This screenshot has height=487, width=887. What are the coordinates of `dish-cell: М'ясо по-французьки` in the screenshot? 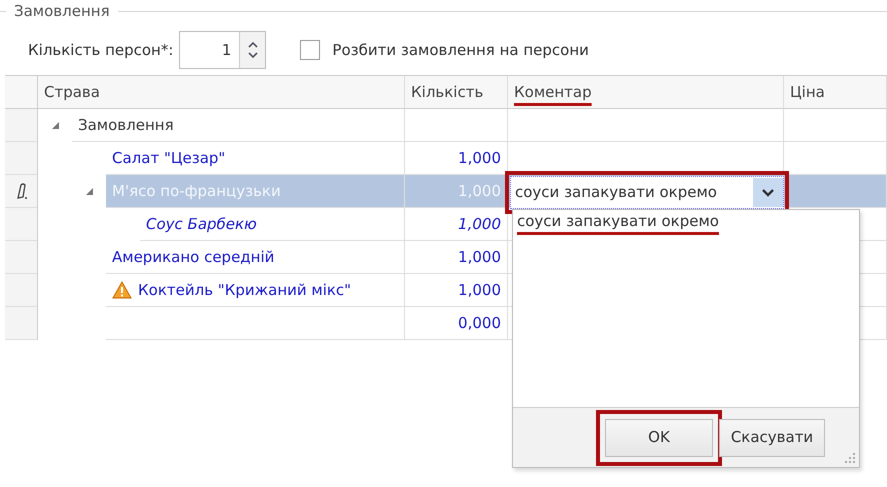 It's located at (255, 191).